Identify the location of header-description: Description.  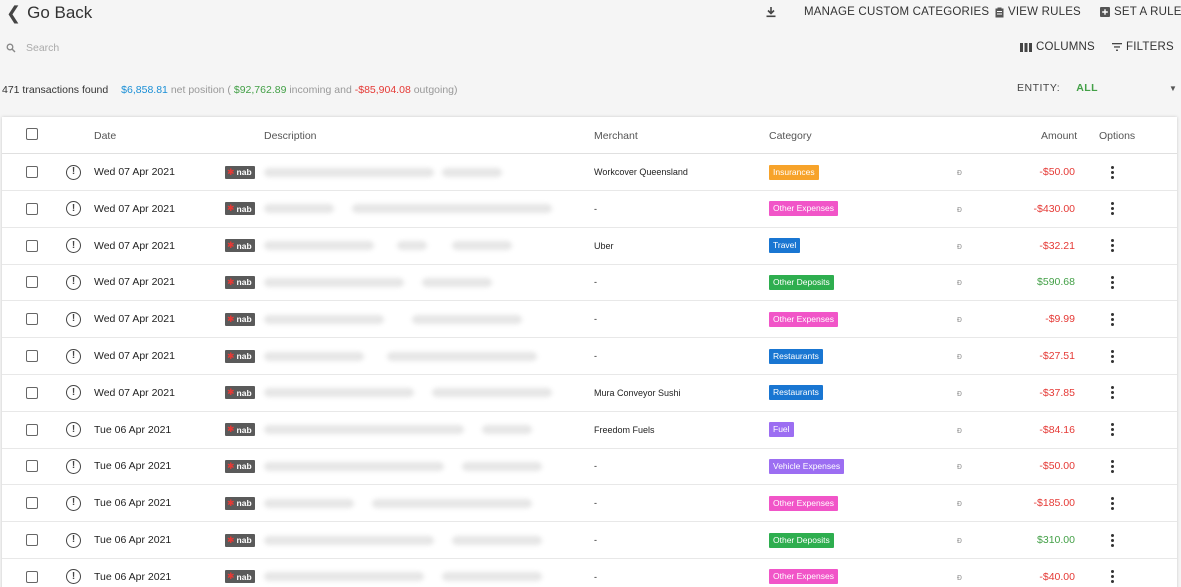
(290, 136).